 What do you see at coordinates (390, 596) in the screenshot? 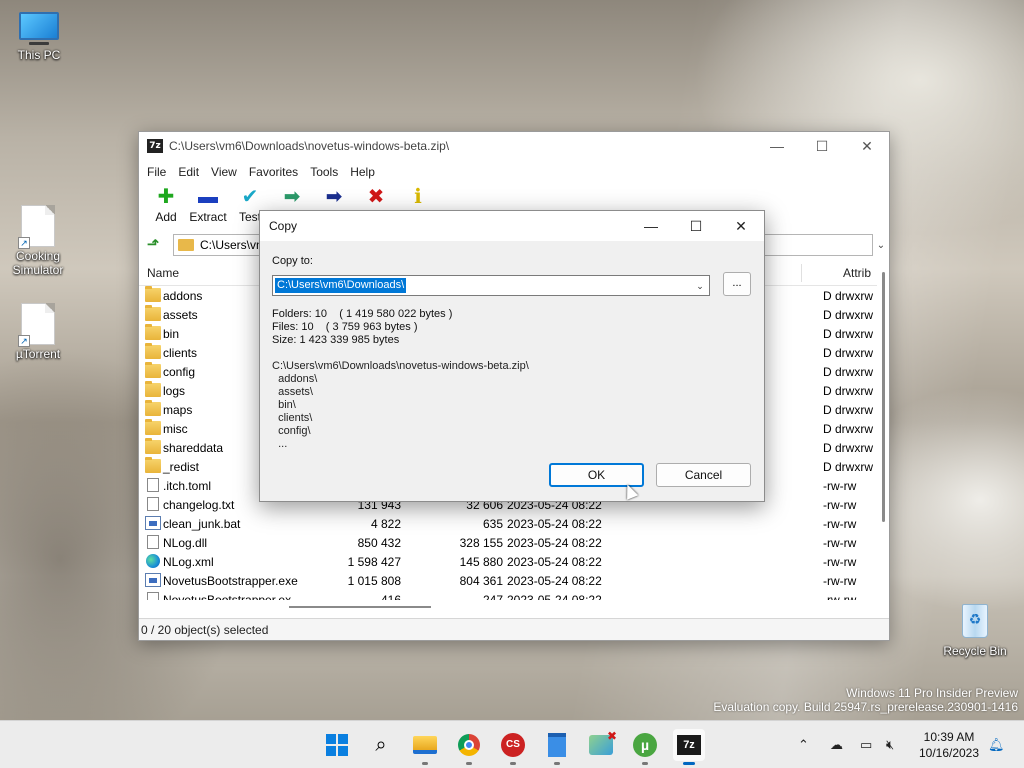
I see `file-size: 416` at bounding box center [390, 596].